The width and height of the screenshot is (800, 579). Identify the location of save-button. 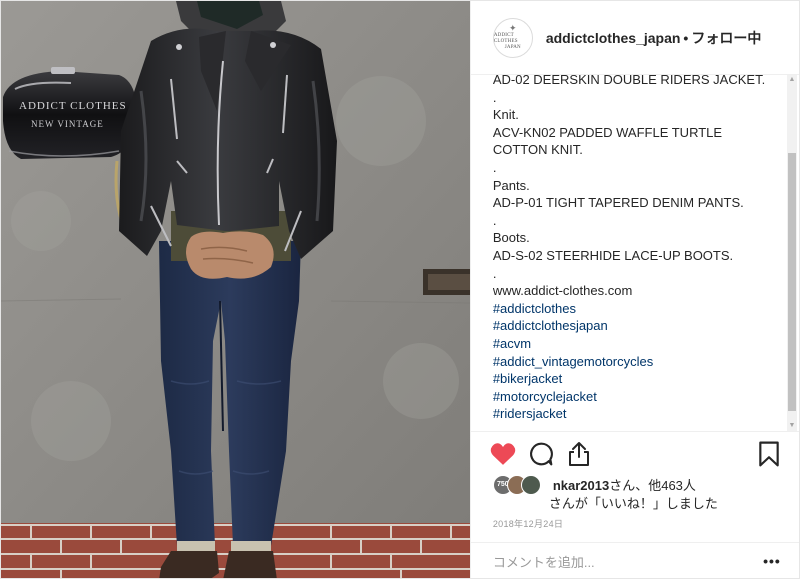
(769, 454).